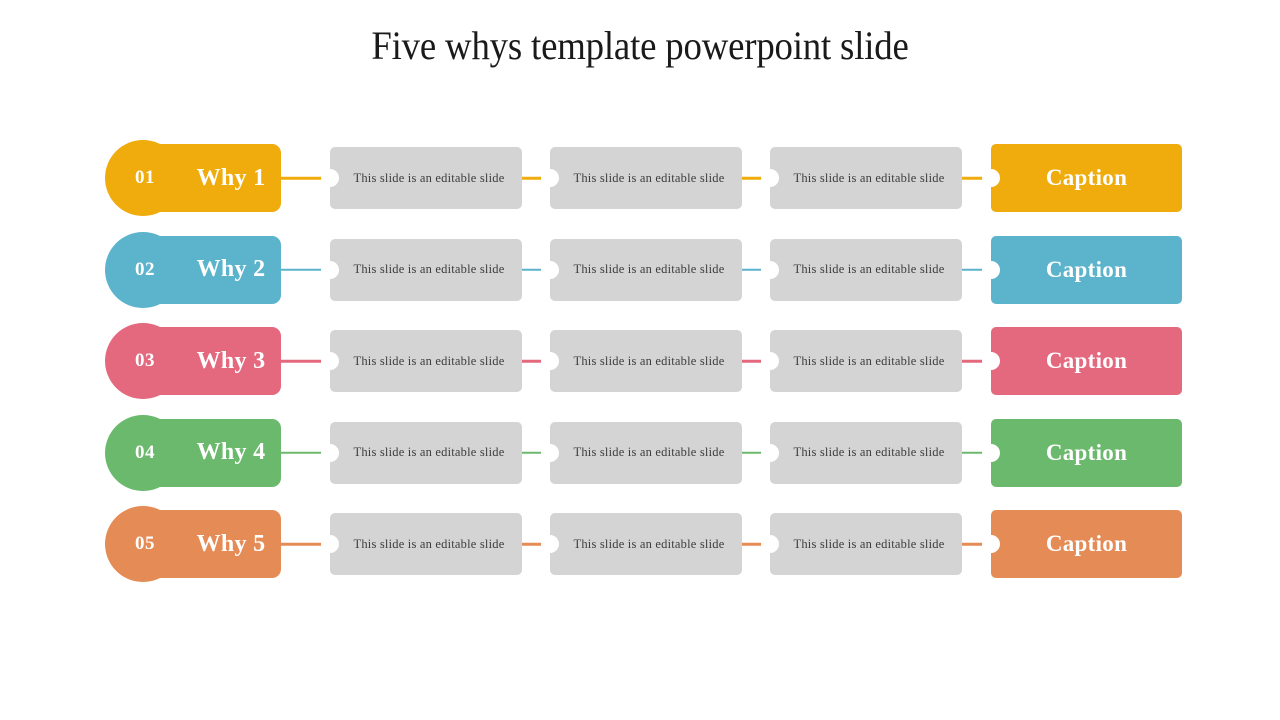  Describe the element at coordinates (193, 178) in the screenshot. I see `why-shape-1: 01 Why 1` at that location.